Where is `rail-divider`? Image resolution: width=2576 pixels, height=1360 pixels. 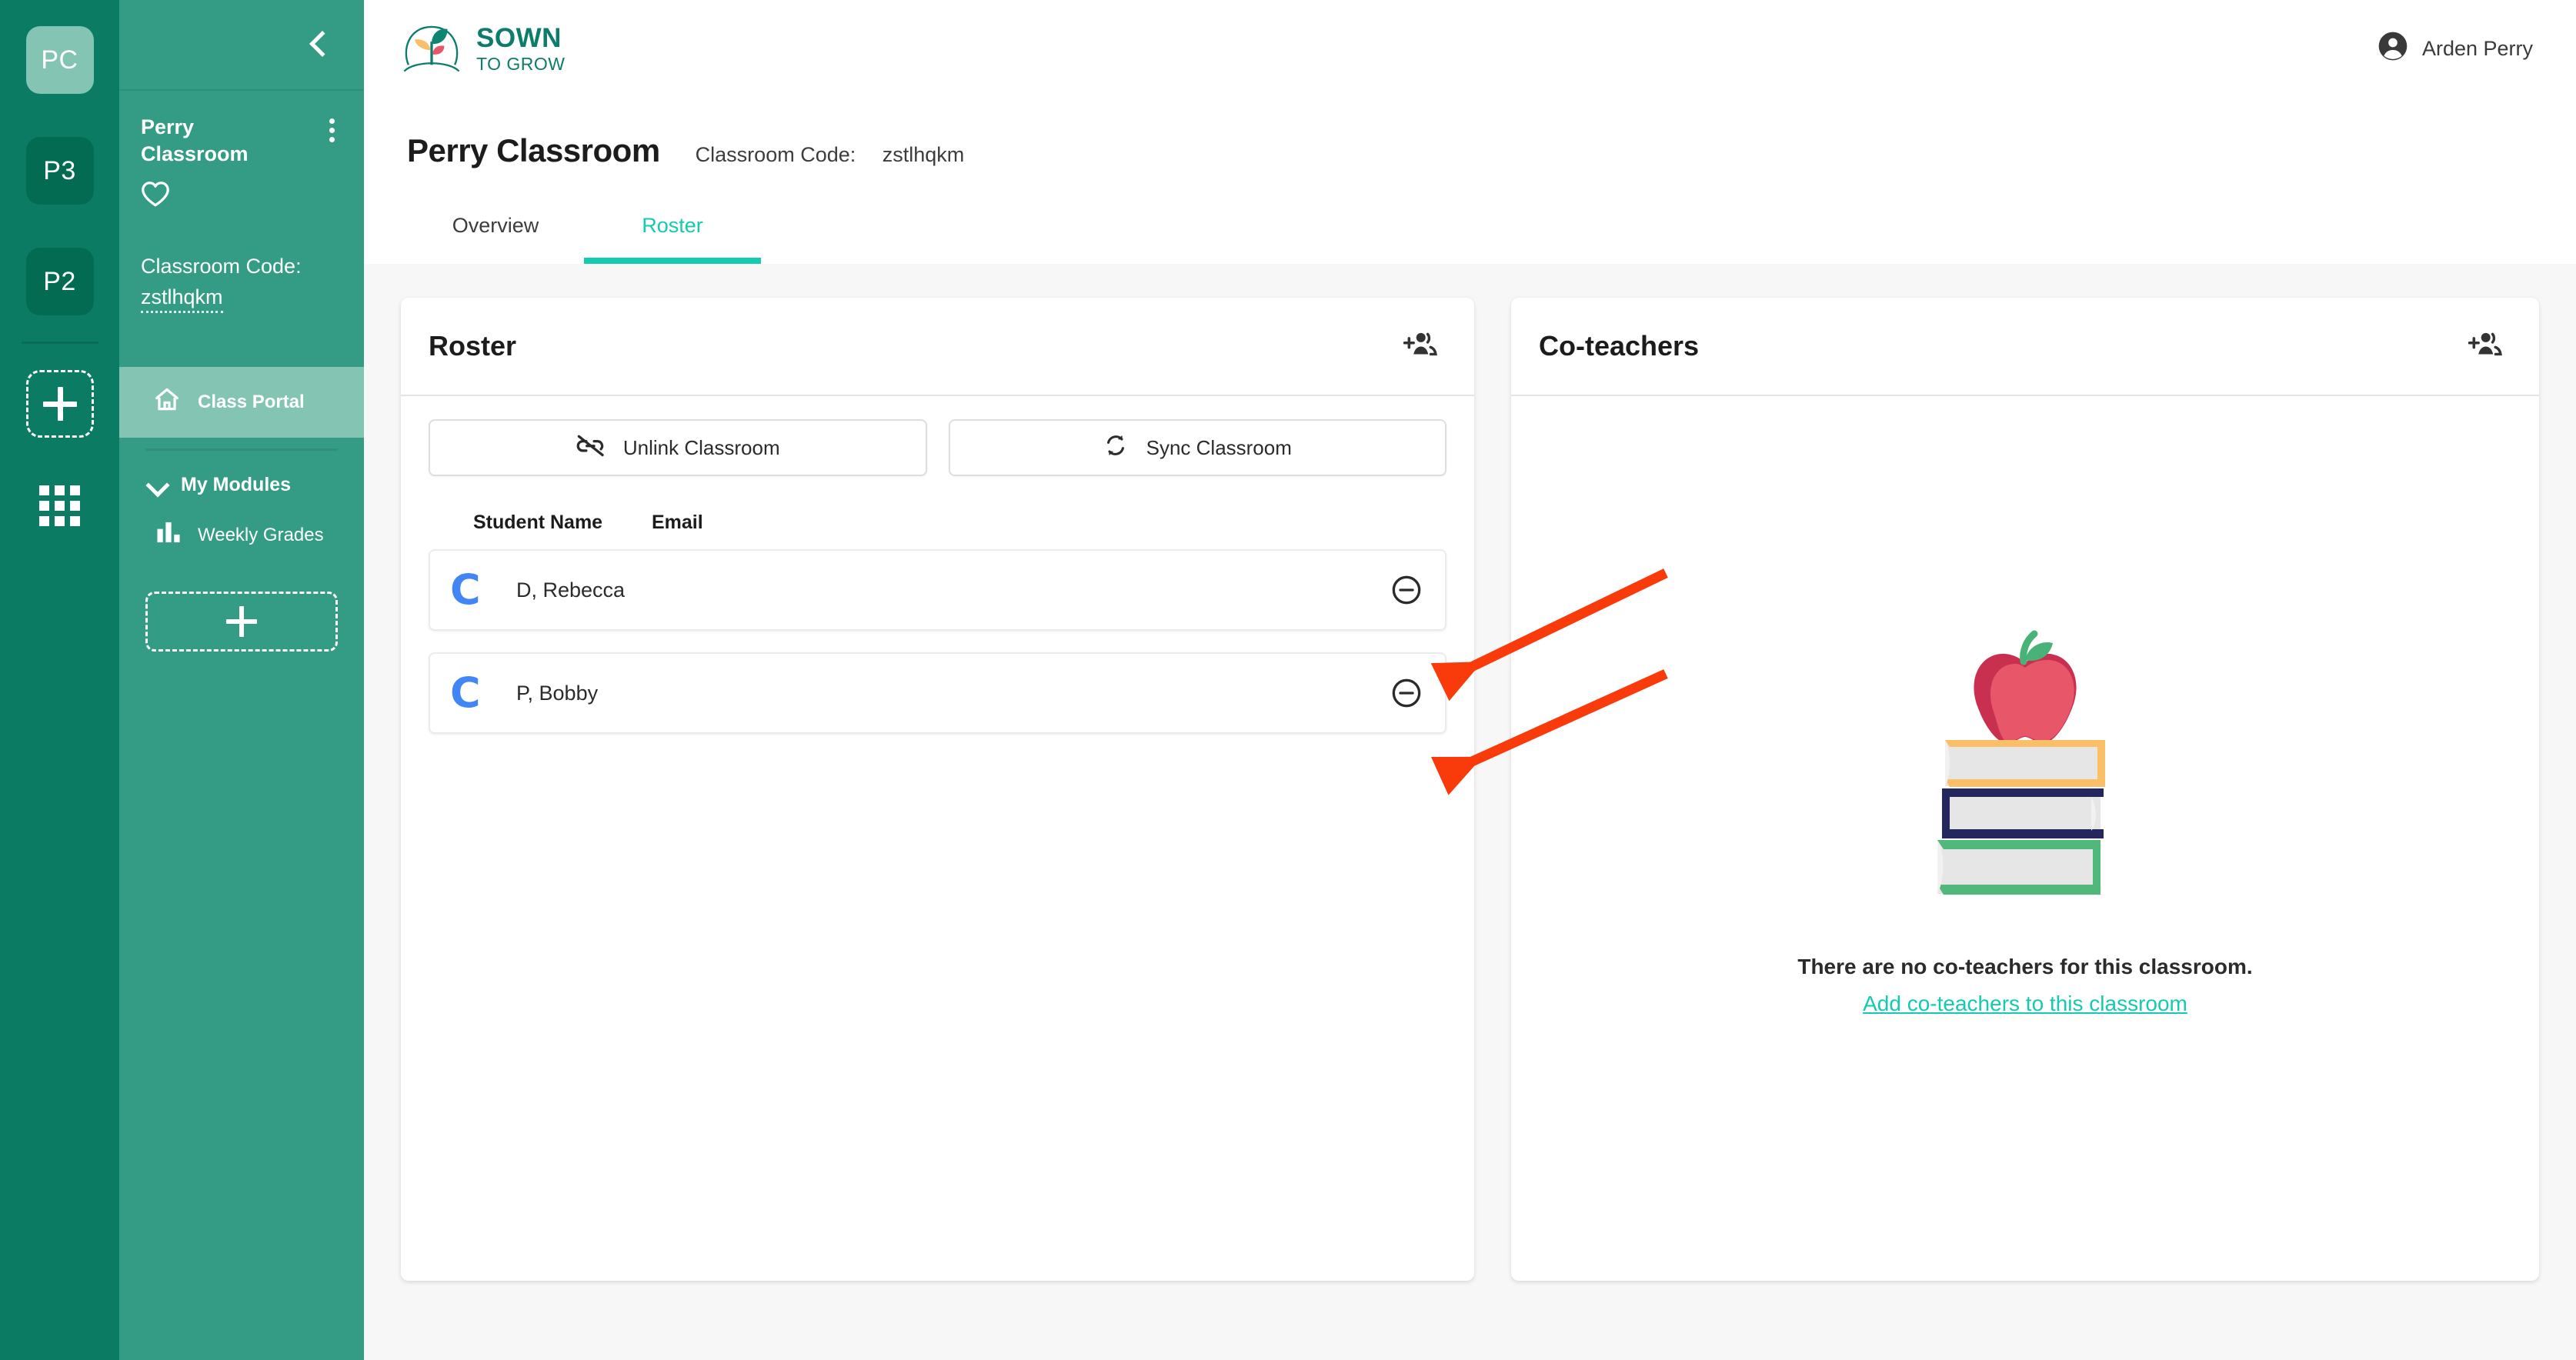 rail-divider is located at coordinates (59, 343).